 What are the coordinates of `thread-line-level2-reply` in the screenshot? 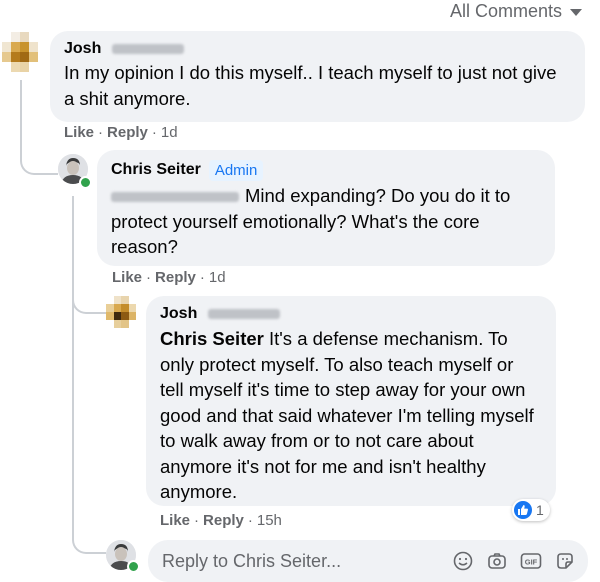 It's located at (89, 427).